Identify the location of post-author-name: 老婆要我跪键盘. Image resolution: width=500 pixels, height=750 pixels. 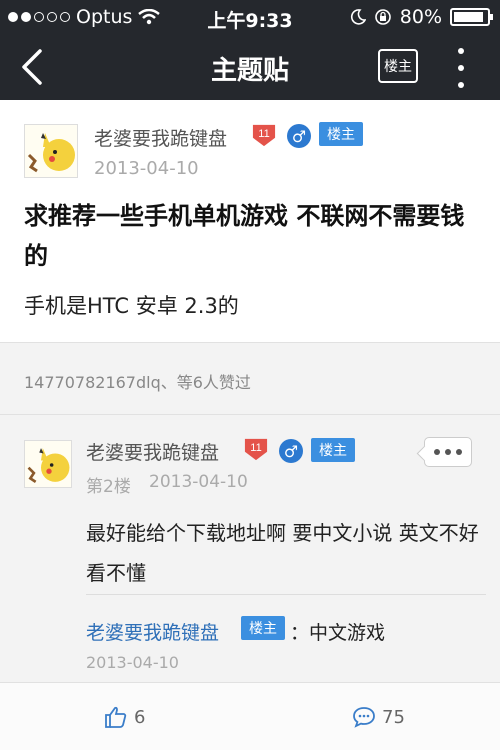
(160, 137).